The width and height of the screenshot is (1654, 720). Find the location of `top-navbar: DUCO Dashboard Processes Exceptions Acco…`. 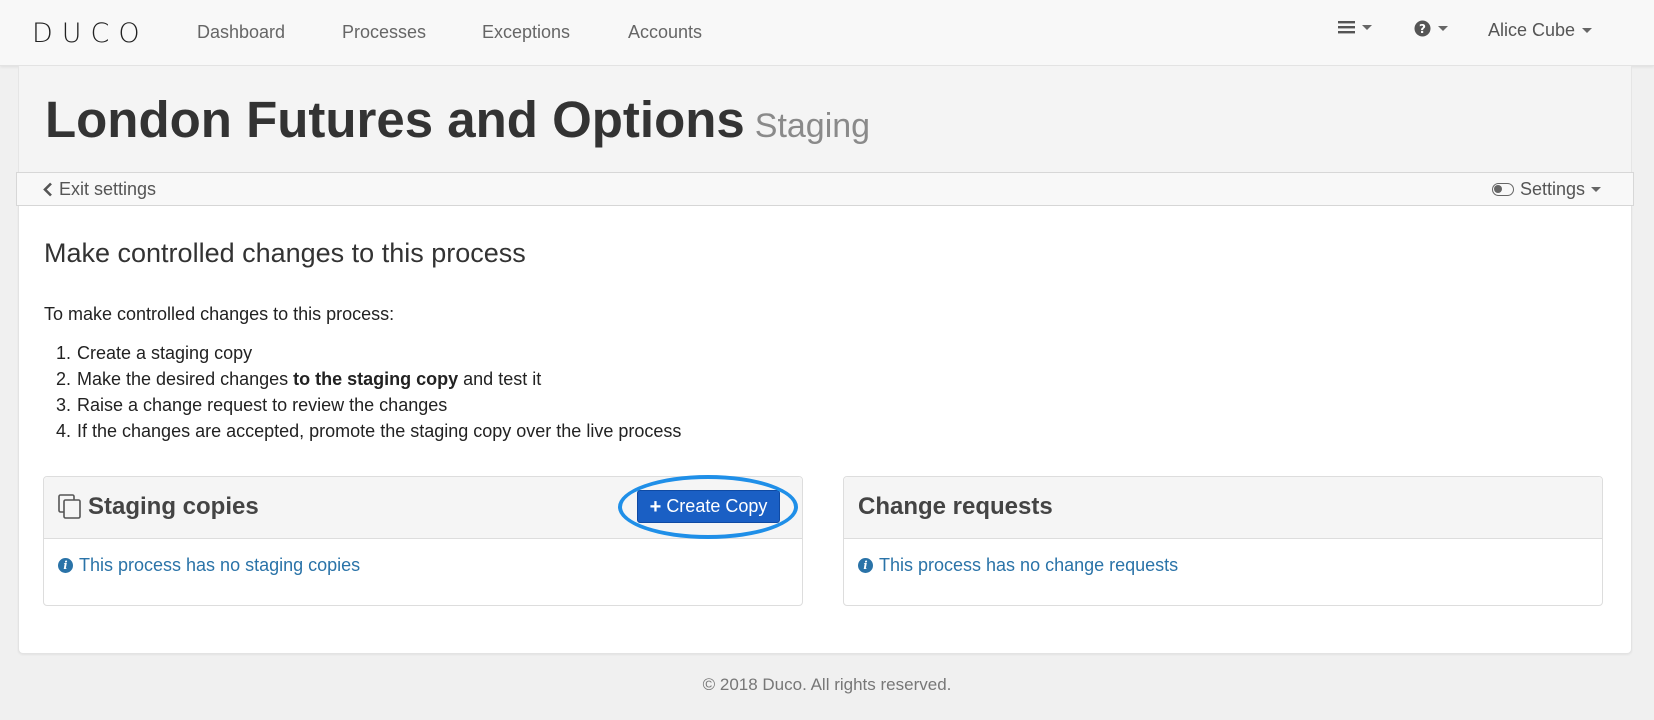

top-navbar: DUCO Dashboard Processes Exceptions Acco… is located at coordinates (827, 33).